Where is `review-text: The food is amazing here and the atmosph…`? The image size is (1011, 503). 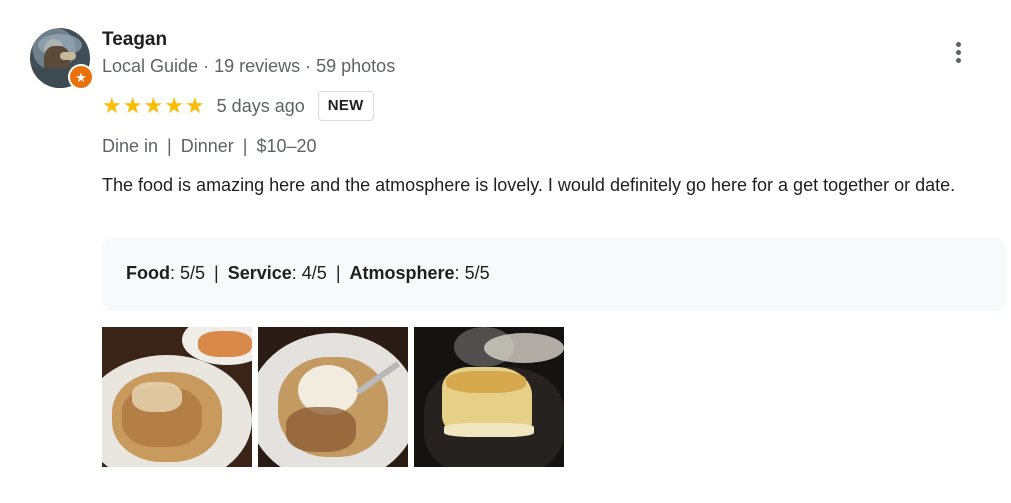 review-text: The food is amazing here and the atmosph… is located at coordinates (529, 185).